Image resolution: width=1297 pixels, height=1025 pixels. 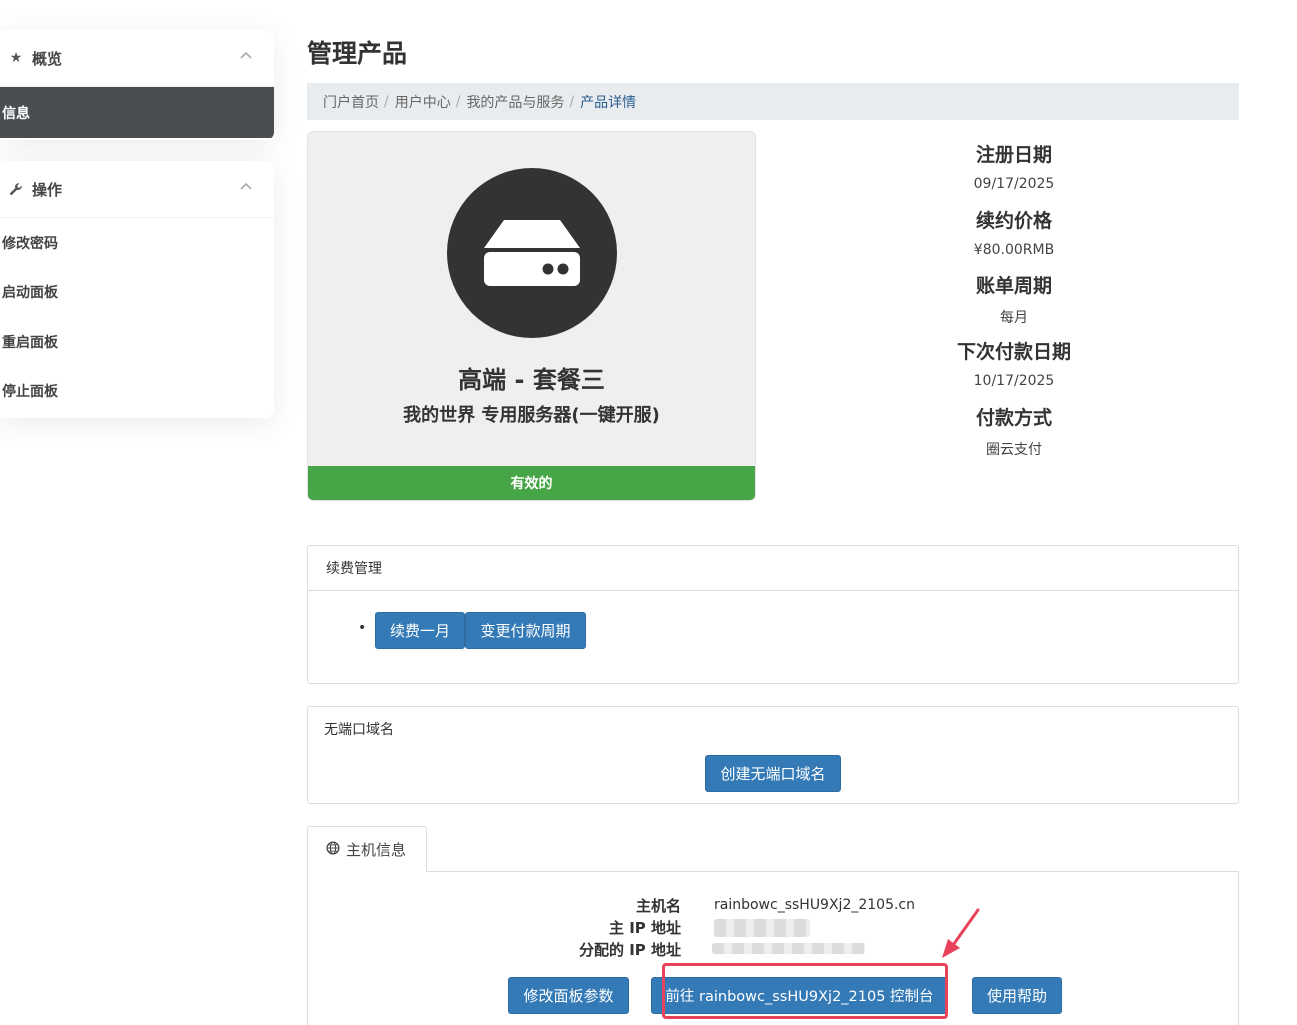 I want to click on arrow-annotation-icon, so click(x=961, y=933).